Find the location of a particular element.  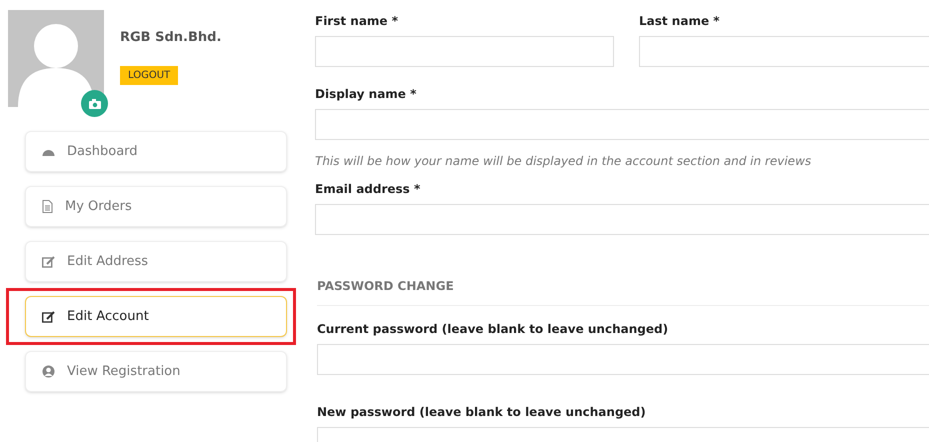

hint-text: This will be how your name will be displayed in the account section and in reviews is located at coordinates (563, 161).